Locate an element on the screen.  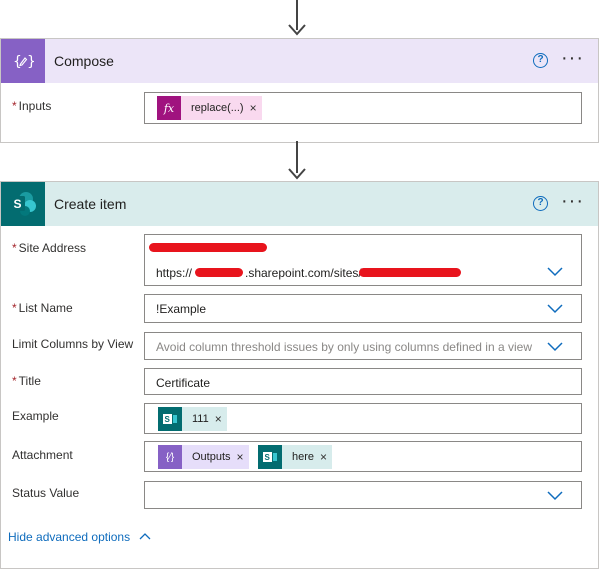
attachment-label: Attachment is located at coordinates (42, 455).